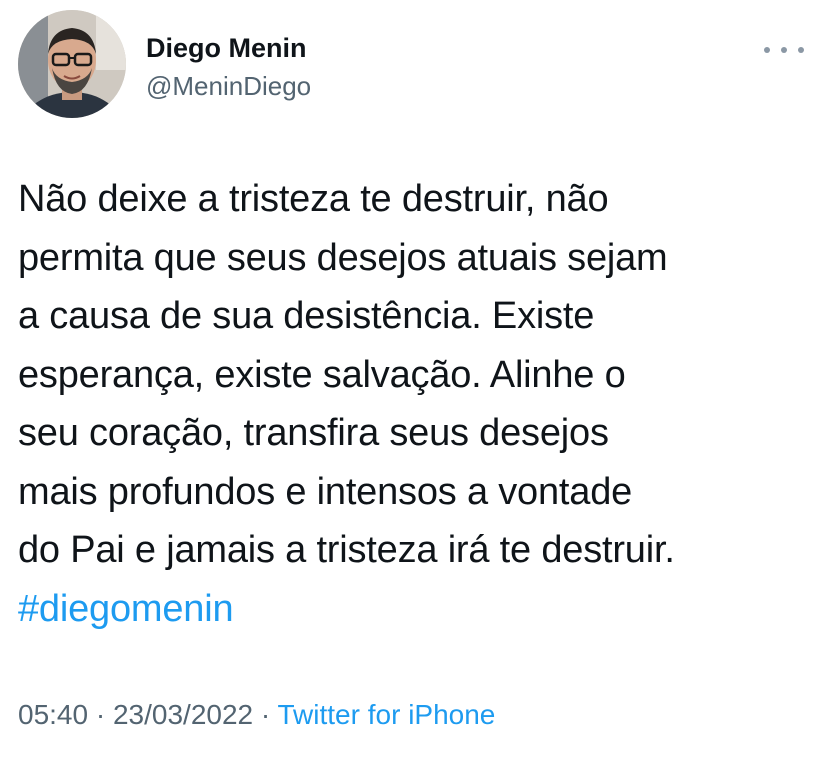 The width and height of the screenshot is (823, 759). I want to click on avatar, so click(72, 64).